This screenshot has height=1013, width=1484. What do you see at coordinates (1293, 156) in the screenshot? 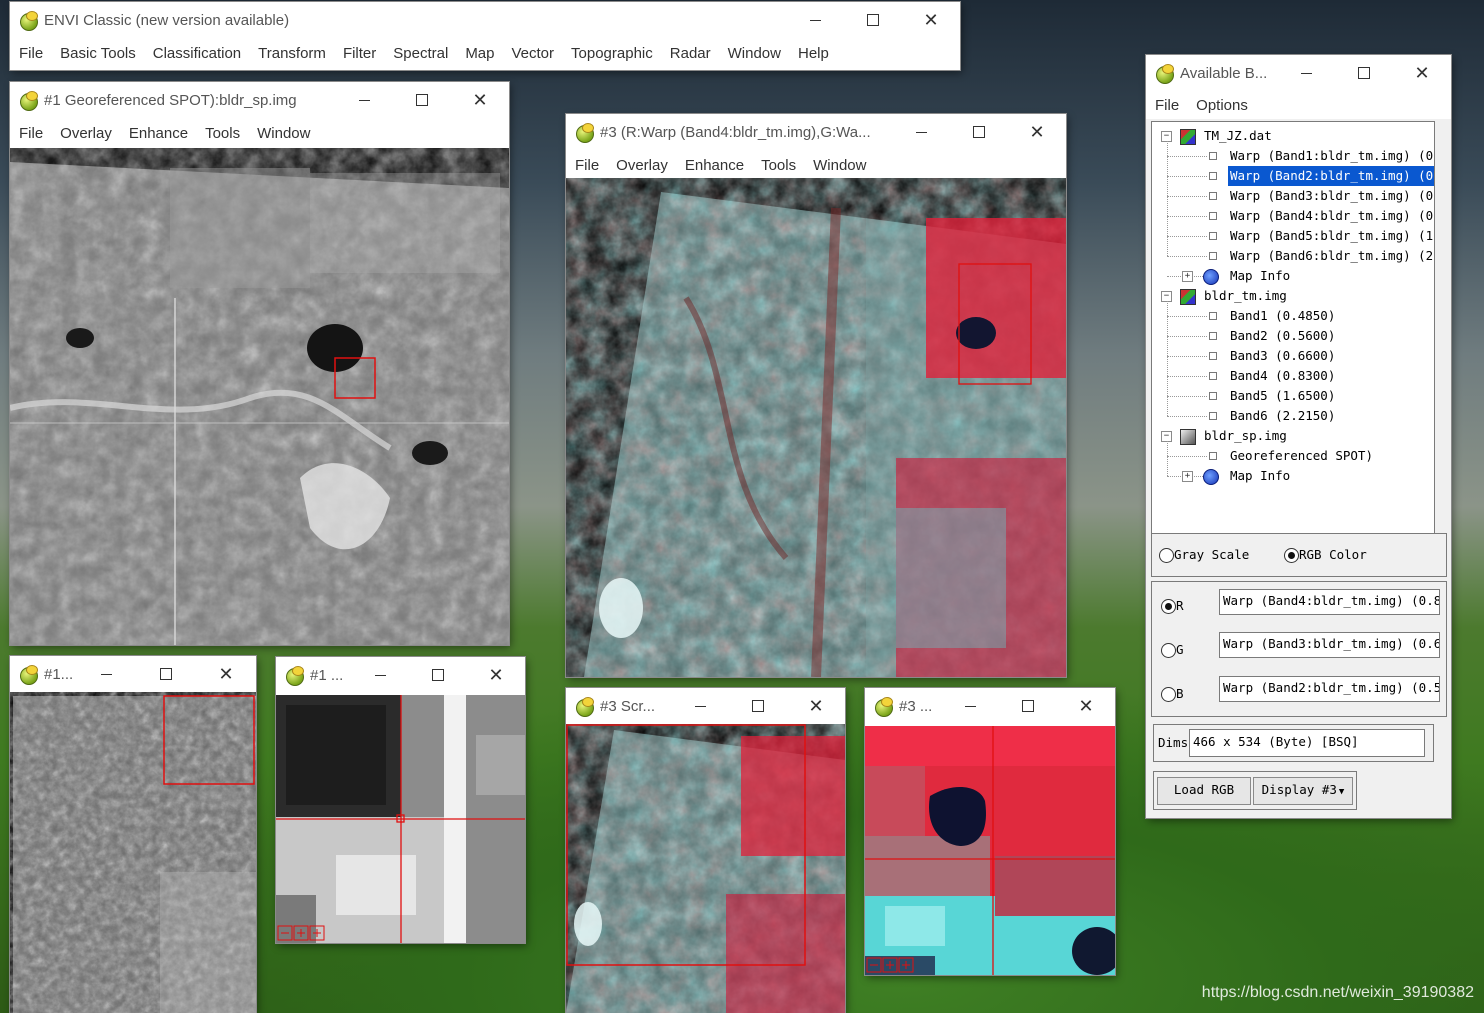
I see `tree-band-item: Warp (Band1:bldr_tm.img) (0` at bounding box center [1293, 156].